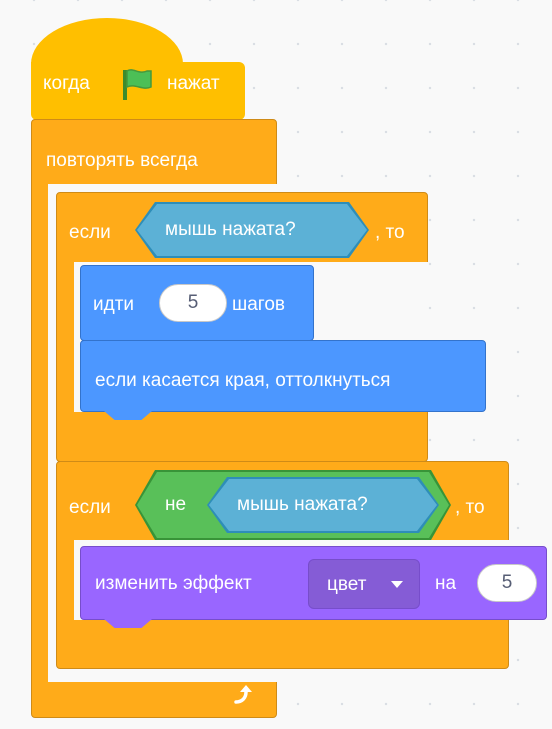 The width and height of the screenshot is (552, 729). What do you see at coordinates (90, 232) in the screenshot?
I see `if1-label: если` at bounding box center [90, 232].